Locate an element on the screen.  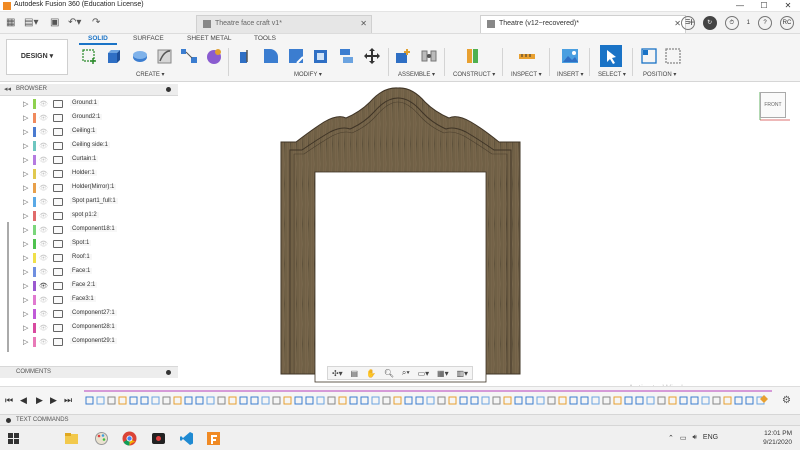
capture-position-icon is located at coordinates (649, 56).